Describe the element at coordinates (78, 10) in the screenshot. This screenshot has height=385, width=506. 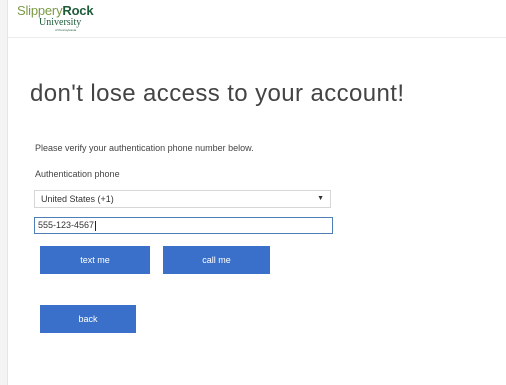
I see `logo-text-rock: Rock` at that location.